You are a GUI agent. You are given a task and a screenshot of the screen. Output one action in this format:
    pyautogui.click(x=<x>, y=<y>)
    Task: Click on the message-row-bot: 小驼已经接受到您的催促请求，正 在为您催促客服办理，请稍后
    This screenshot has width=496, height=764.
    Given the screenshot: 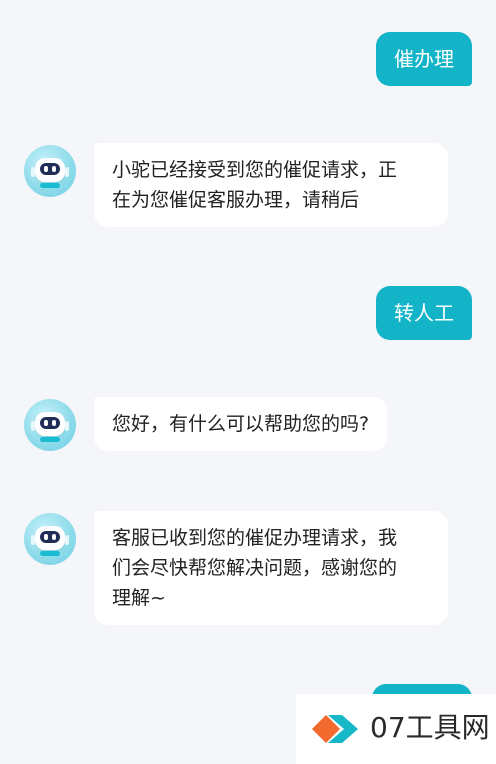 What is the action you would take?
    pyautogui.click(x=248, y=185)
    